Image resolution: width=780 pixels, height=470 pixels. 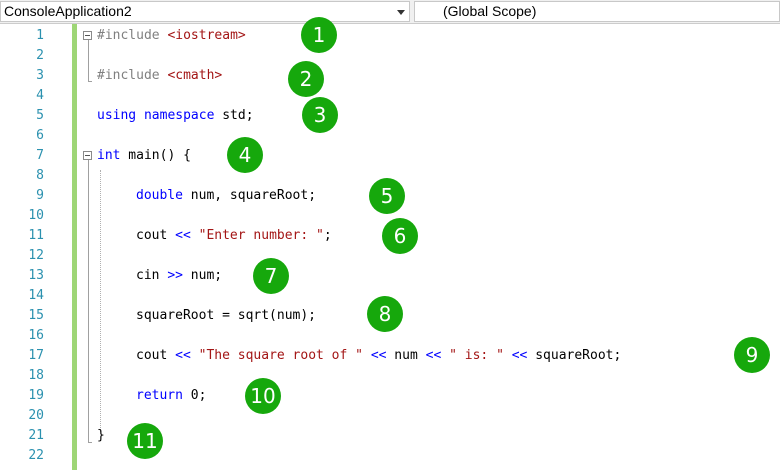 What do you see at coordinates (36, 455) in the screenshot?
I see `line-number: 22` at bounding box center [36, 455].